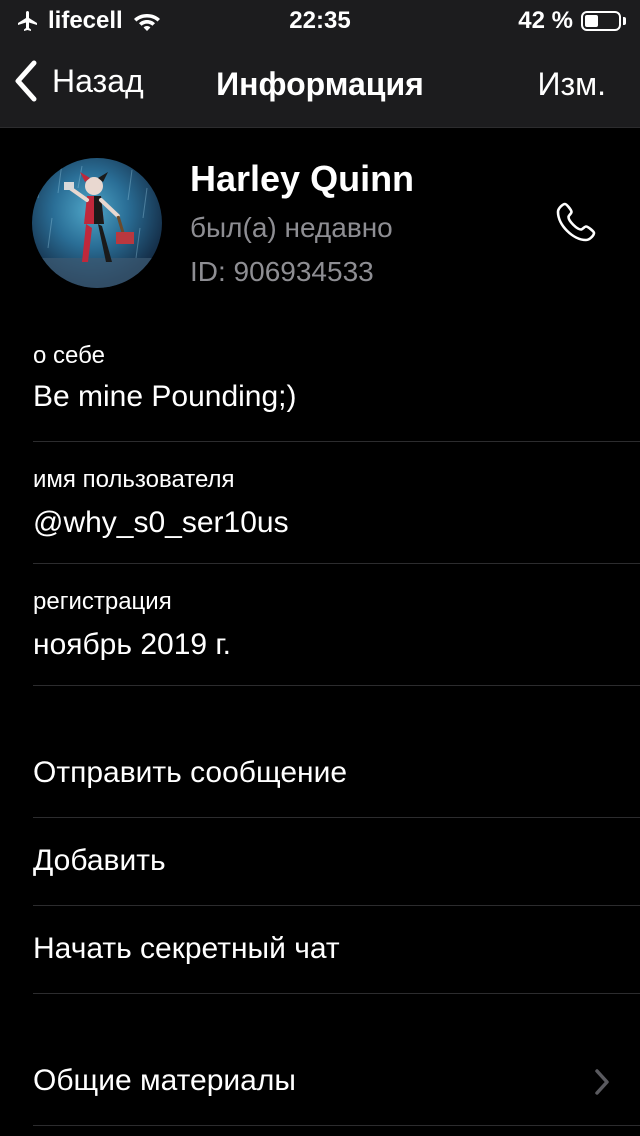 The width and height of the screenshot is (640, 1136). I want to click on battery-level, so click(591, 21).